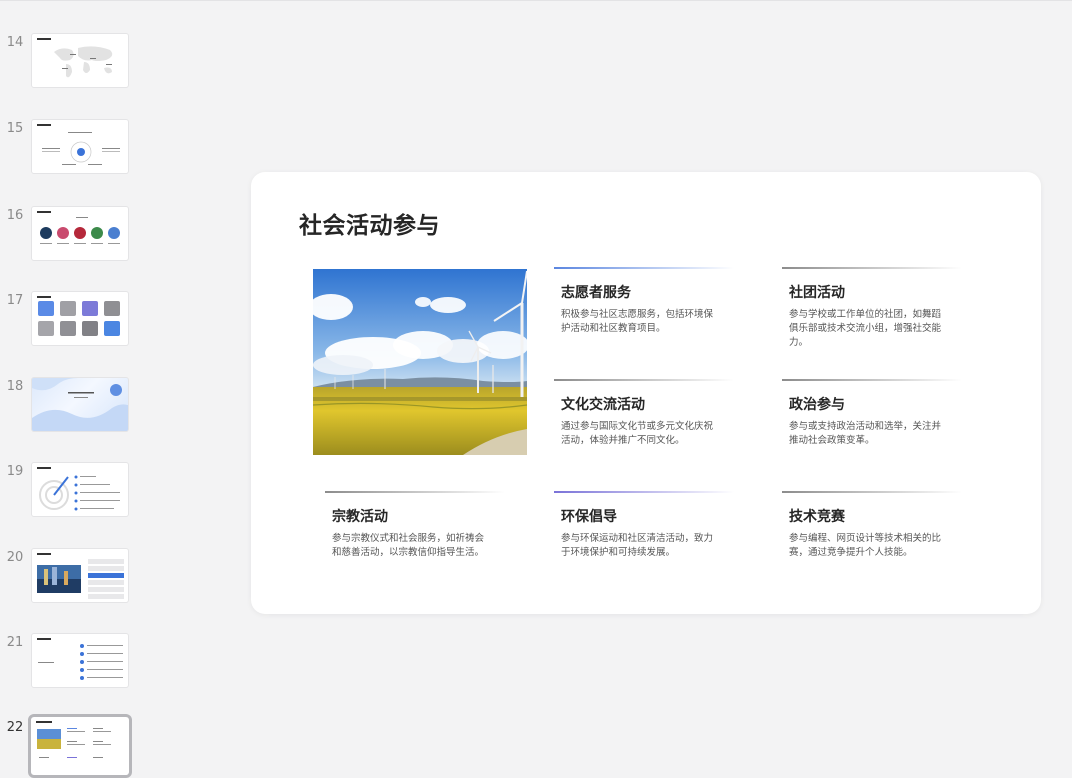  What do you see at coordinates (637, 545) in the screenshot?
I see `card-description: 参与环保运动和社区清洁活动，致力于环境保护和可持续发展。` at bounding box center [637, 545].